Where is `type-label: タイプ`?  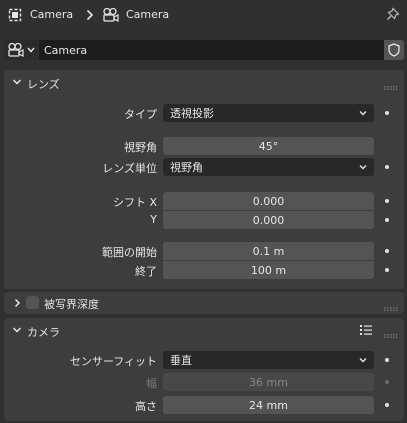
type-label: タイプ is located at coordinates (140, 114).